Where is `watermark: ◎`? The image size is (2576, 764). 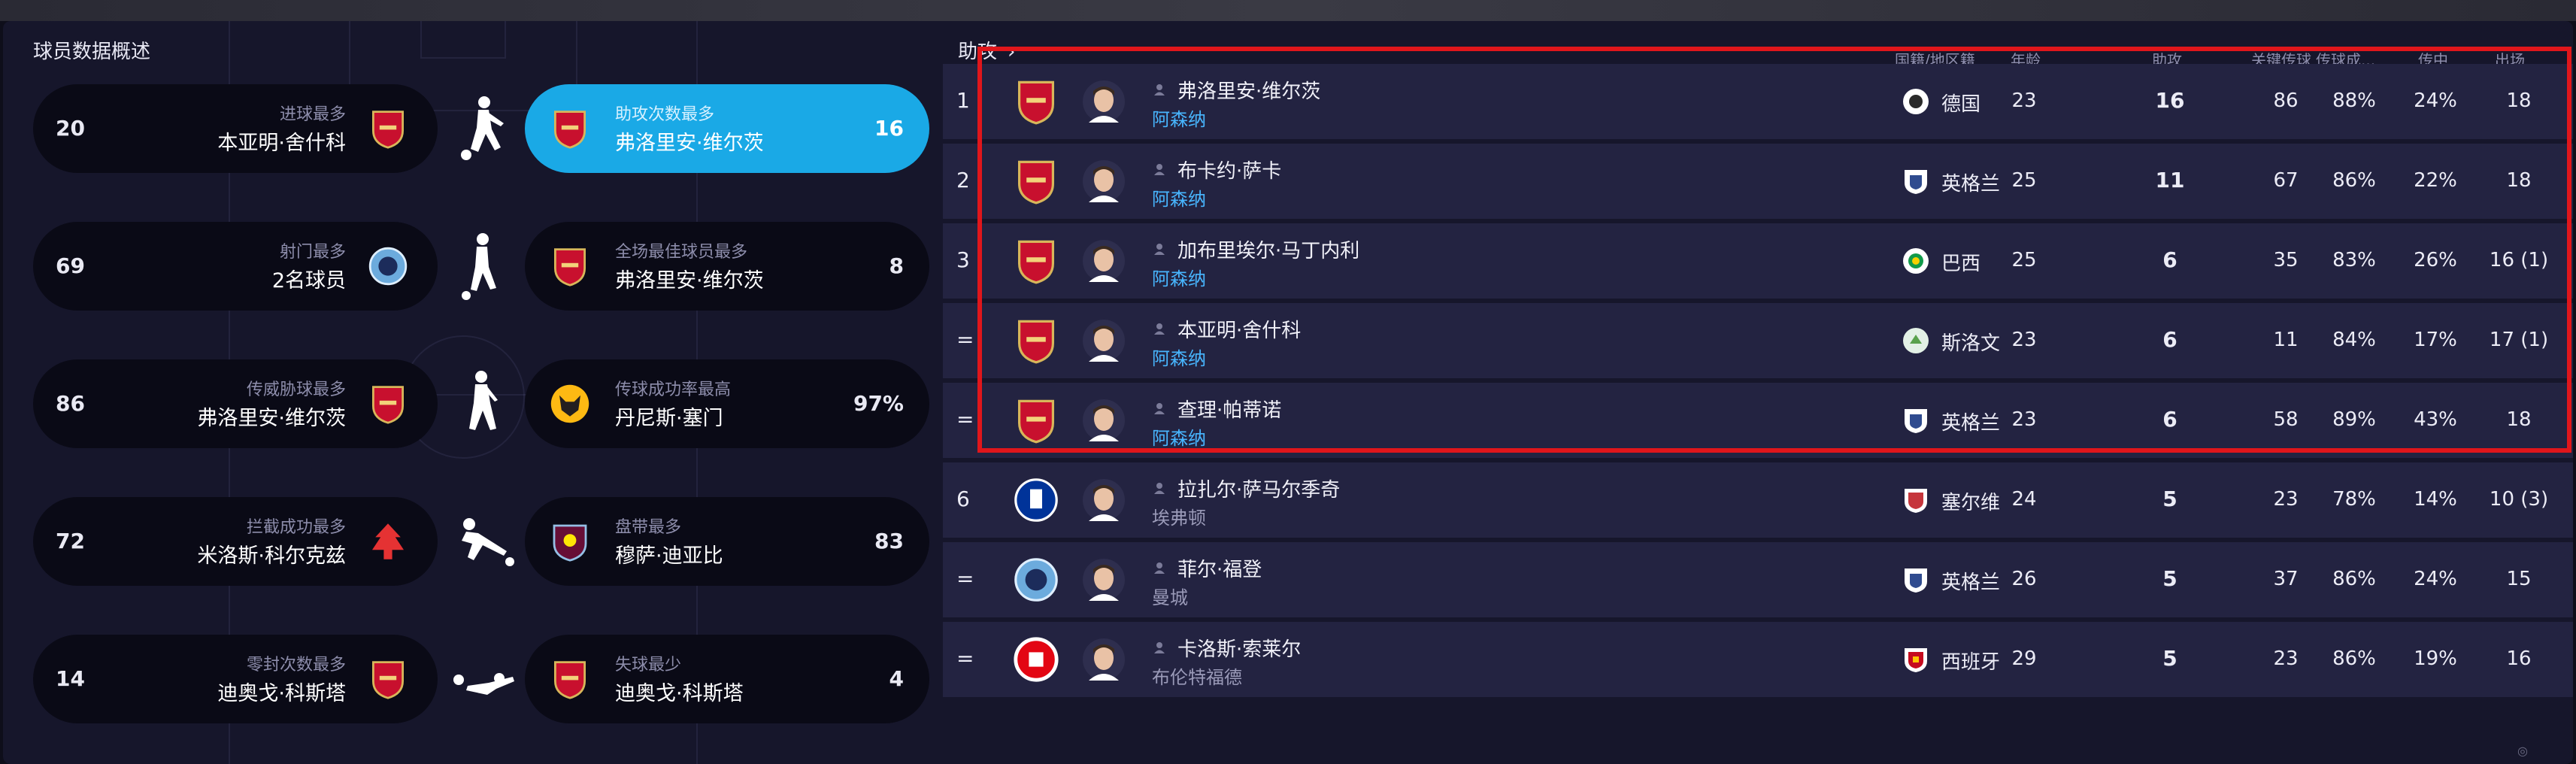 watermark: ◎ is located at coordinates (2522, 751).